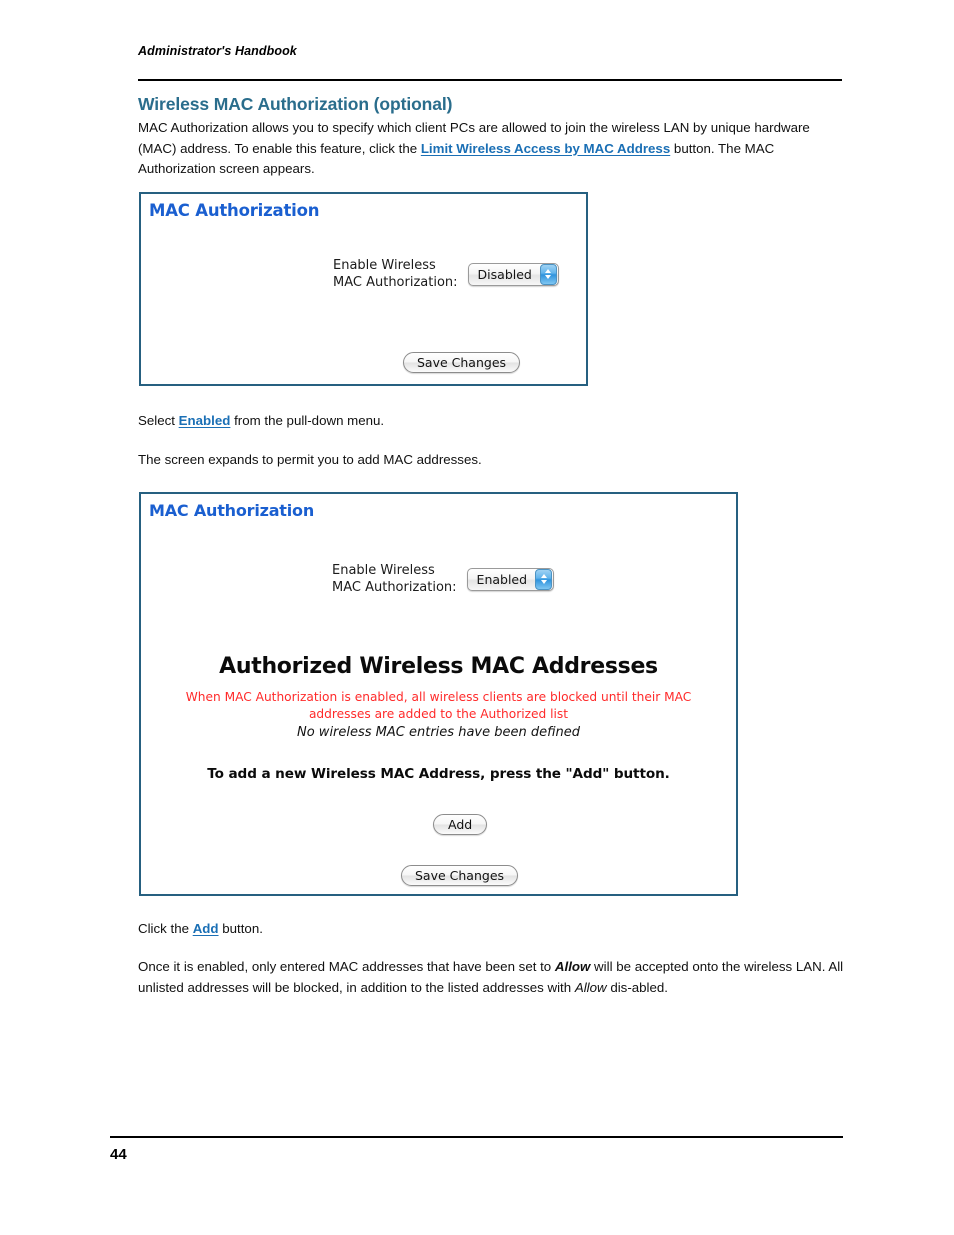  What do you see at coordinates (158, 420) in the screenshot?
I see `select-text-part1: Select` at bounding box center [158, 420].